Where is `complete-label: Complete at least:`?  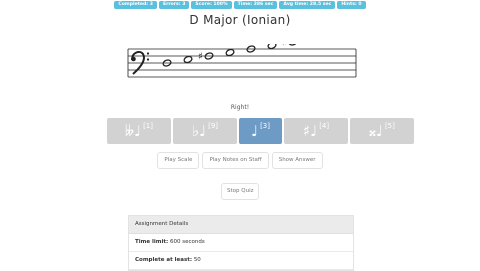
complete-label: Complete at least: is located at coordinates (164, 260).